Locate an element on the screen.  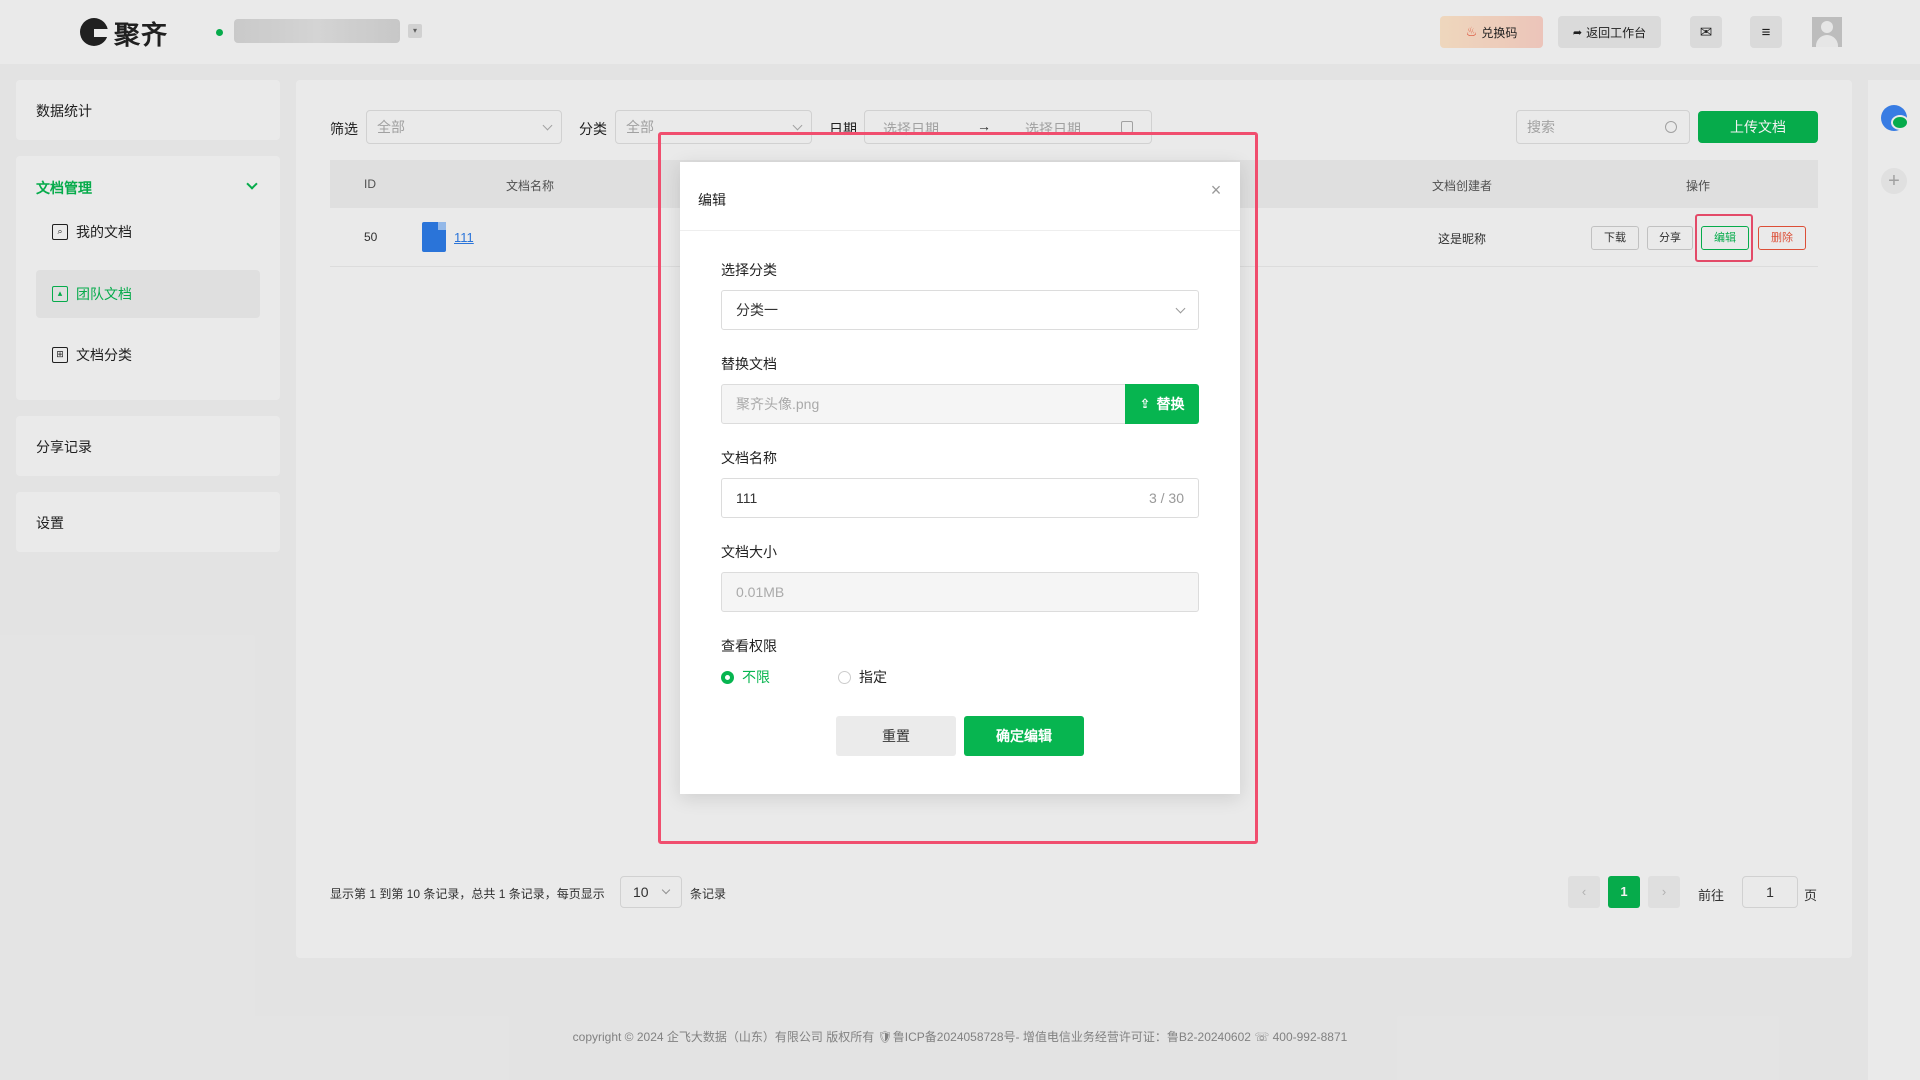
dialog-divider is located at coordinates (960, 230).